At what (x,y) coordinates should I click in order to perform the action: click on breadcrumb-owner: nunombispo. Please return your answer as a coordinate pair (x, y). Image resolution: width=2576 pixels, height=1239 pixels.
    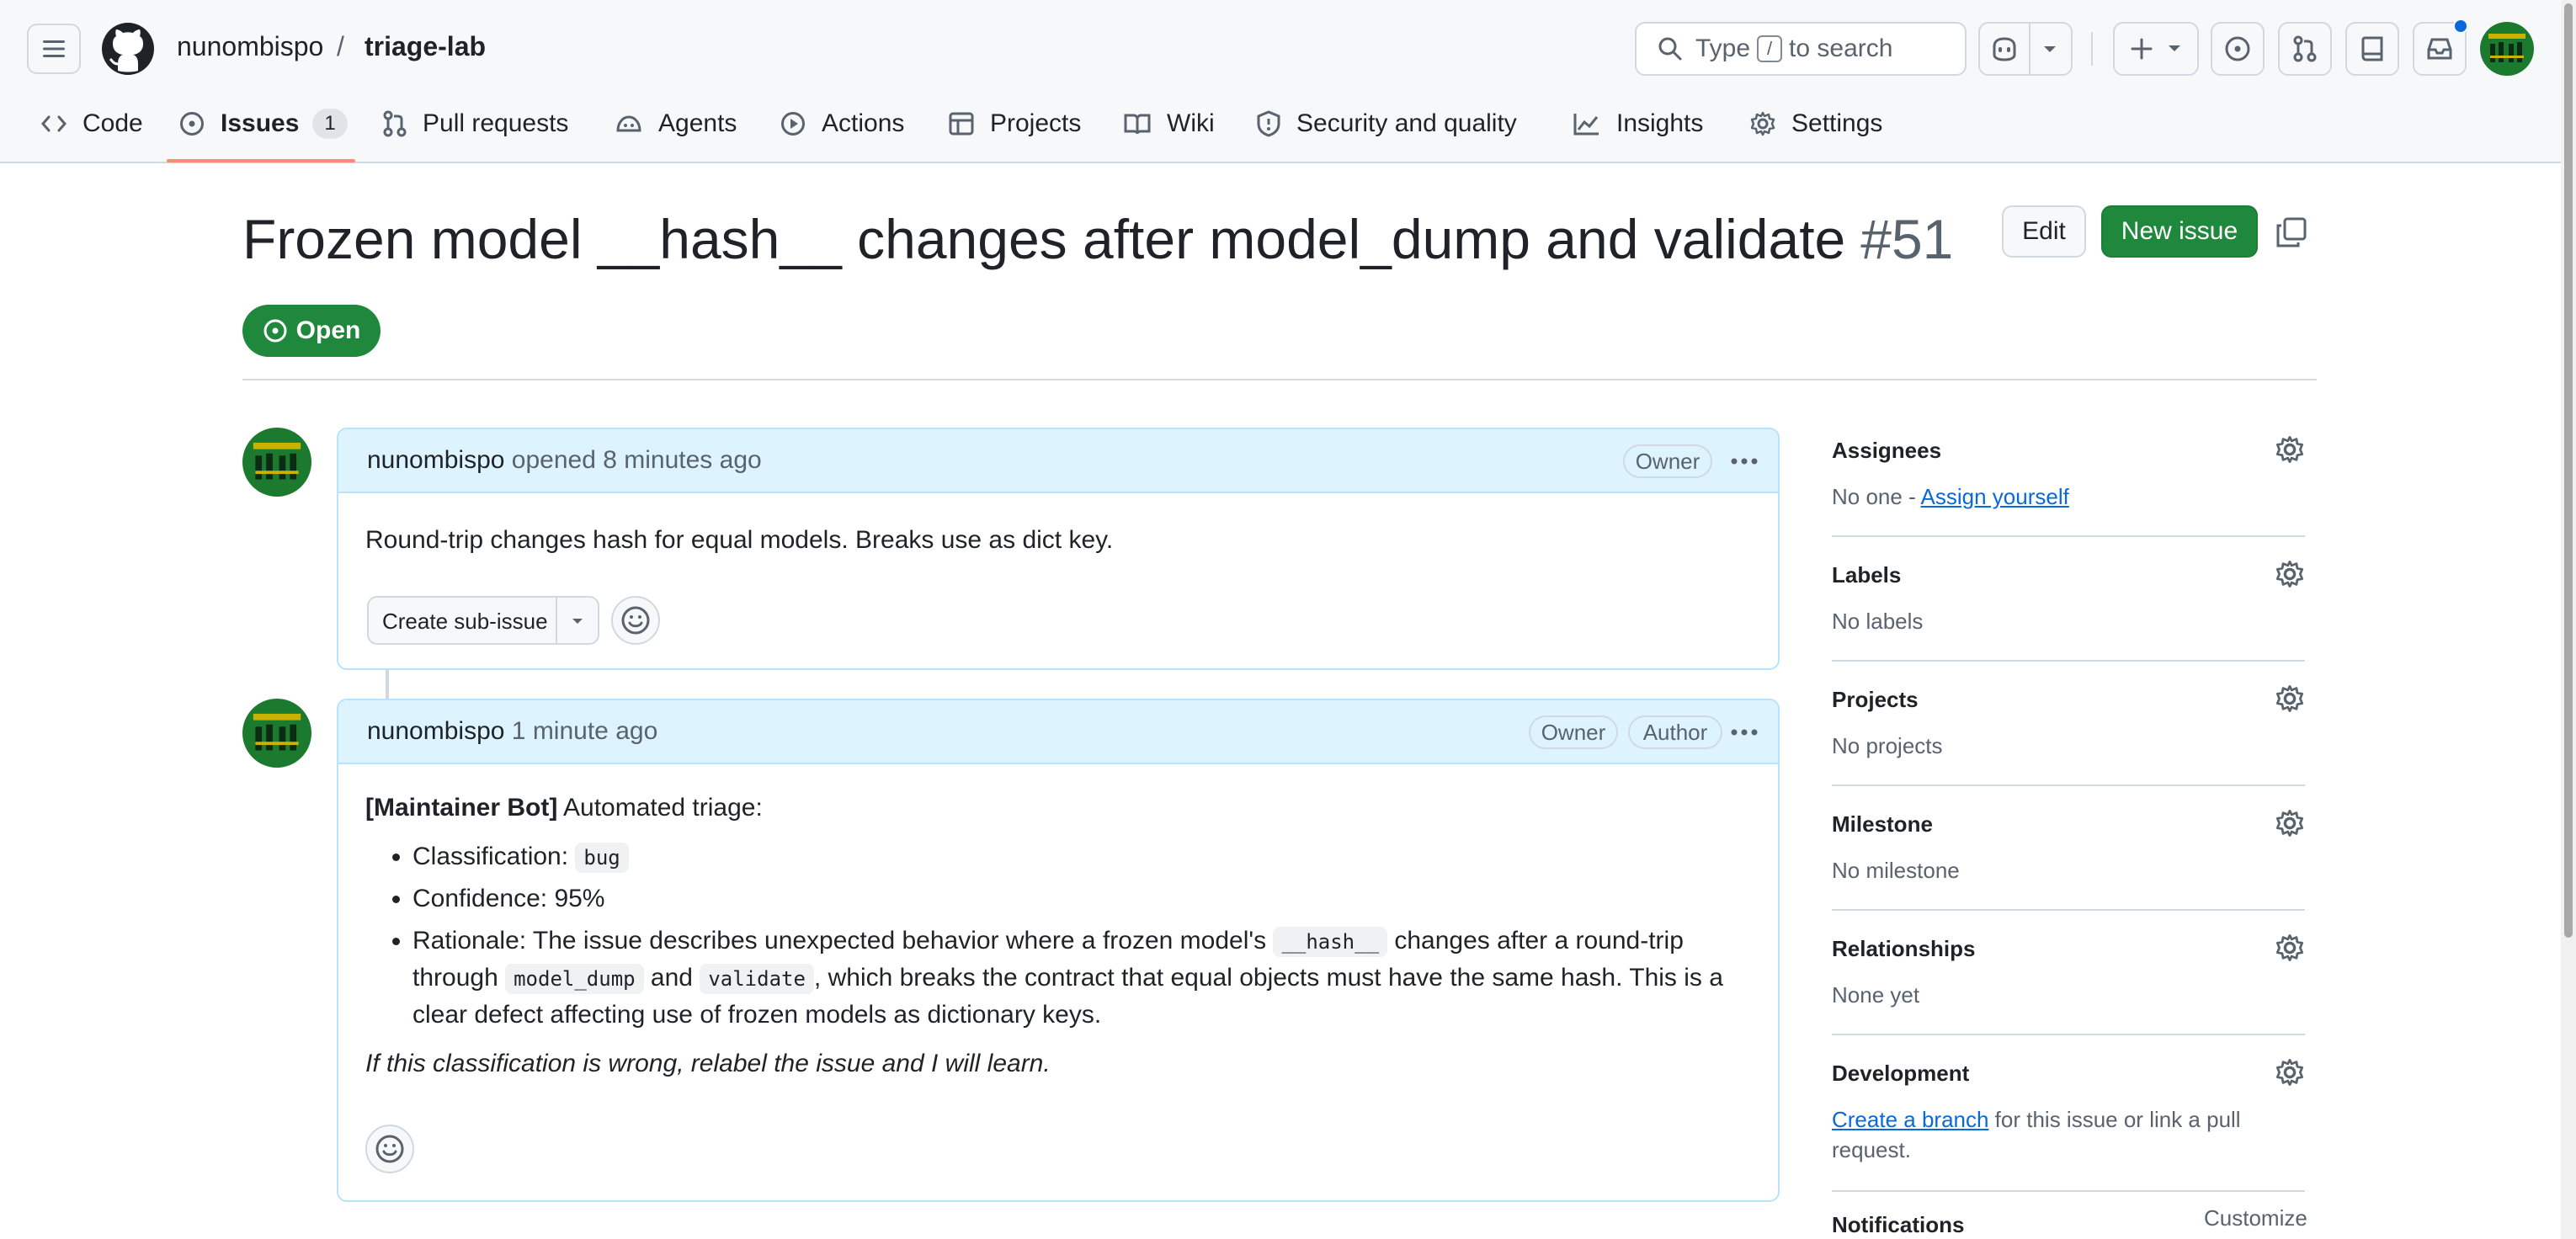
    Looking at the image, I should click on (250, 46).